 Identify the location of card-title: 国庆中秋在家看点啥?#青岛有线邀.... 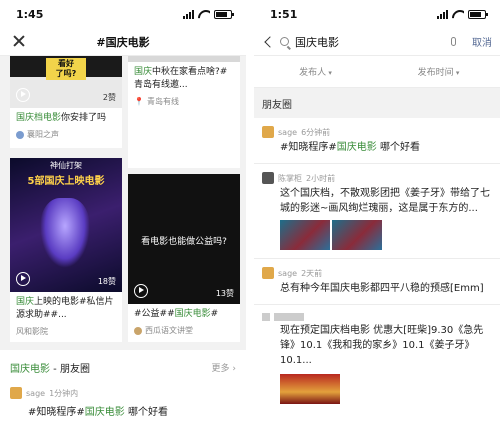
(181, 78).